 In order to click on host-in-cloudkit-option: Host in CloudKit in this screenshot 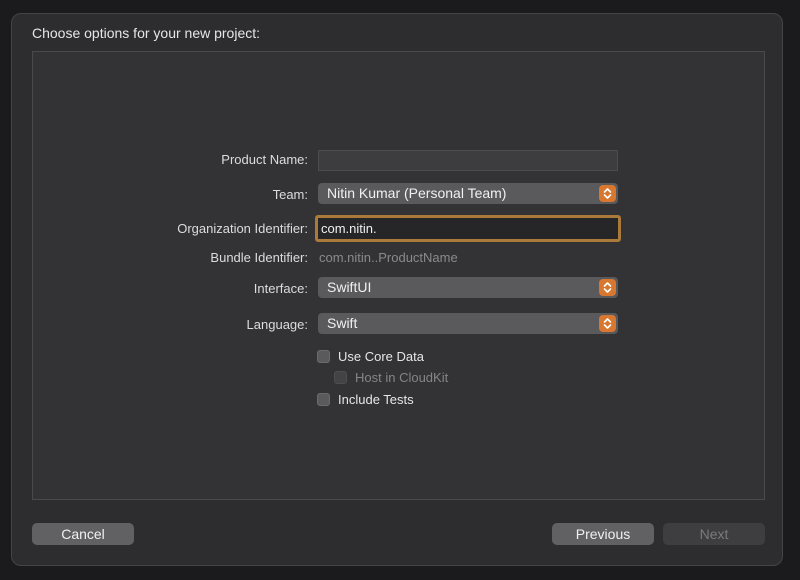, I will do `click(414, 378)`.